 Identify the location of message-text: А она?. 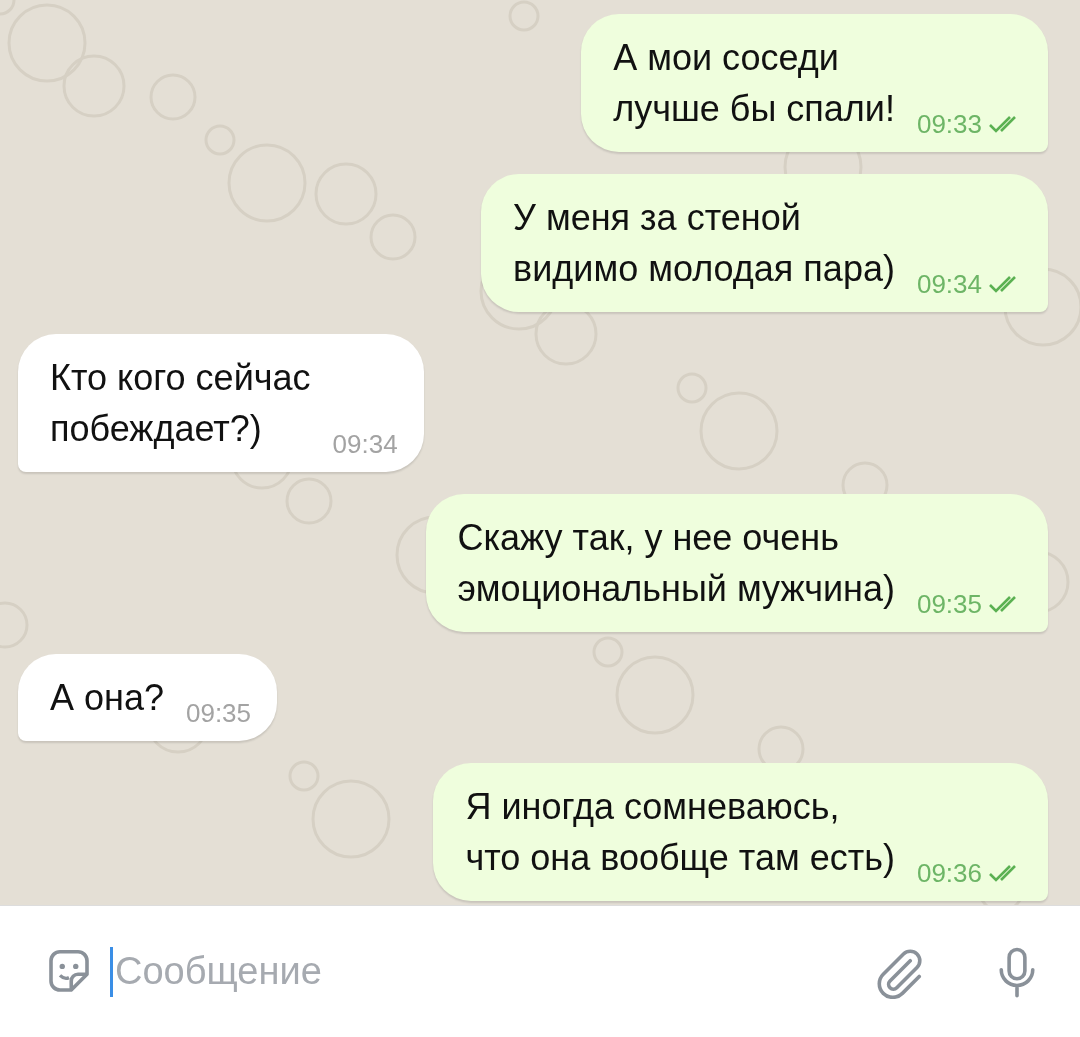
(107, 698).